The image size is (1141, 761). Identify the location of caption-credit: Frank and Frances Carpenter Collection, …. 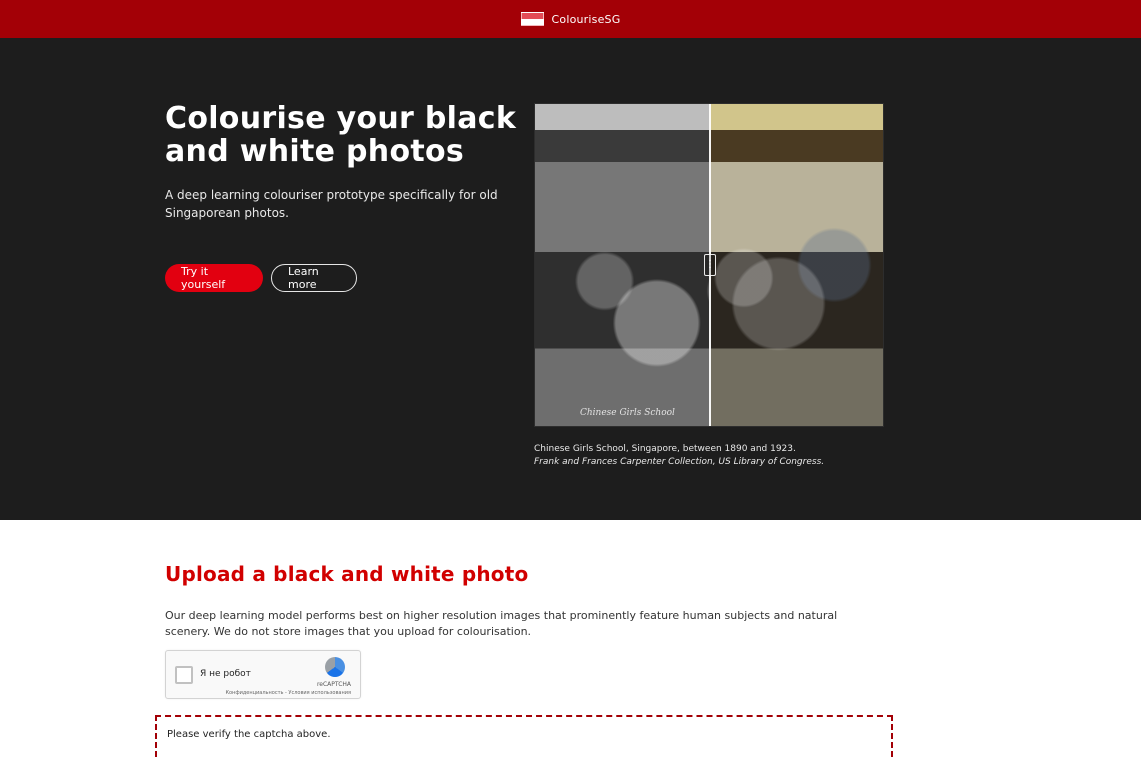
(679, 462).